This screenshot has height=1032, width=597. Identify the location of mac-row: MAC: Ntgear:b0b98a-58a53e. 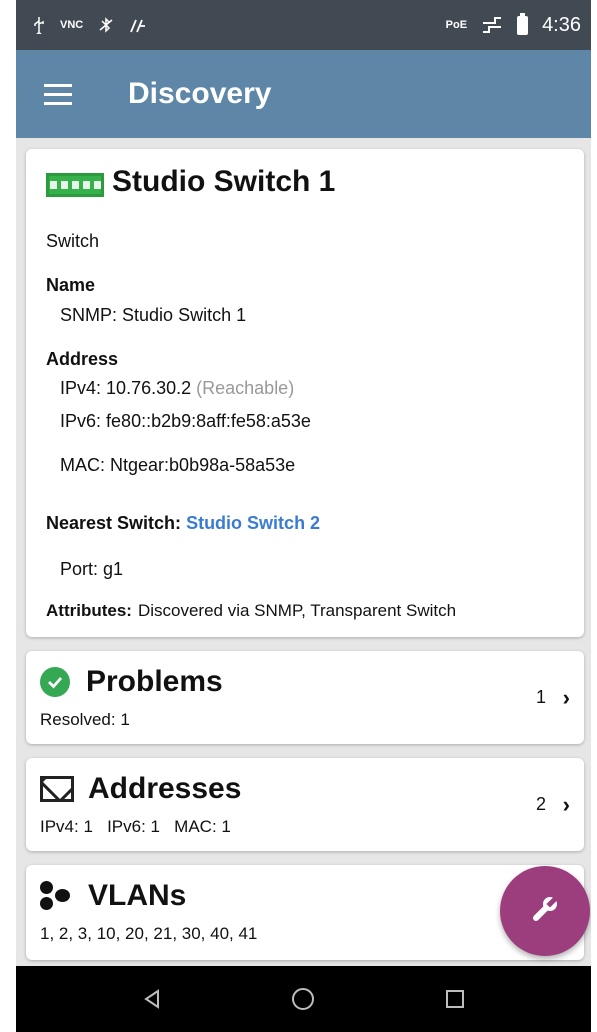
(177, 465).